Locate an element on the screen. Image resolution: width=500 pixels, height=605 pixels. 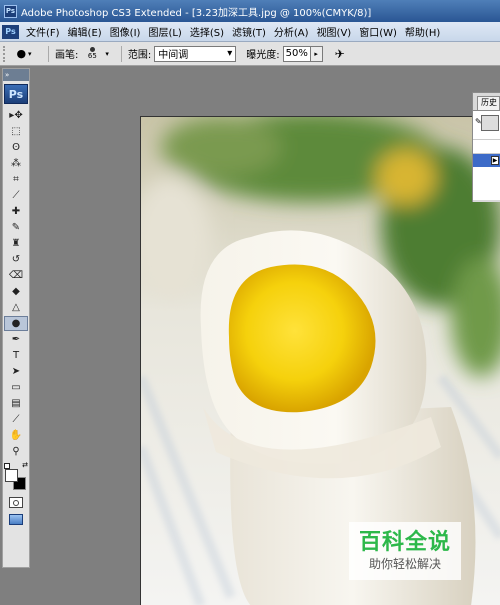
range-select-value: 中间调 is located at coordinates (173, 55).